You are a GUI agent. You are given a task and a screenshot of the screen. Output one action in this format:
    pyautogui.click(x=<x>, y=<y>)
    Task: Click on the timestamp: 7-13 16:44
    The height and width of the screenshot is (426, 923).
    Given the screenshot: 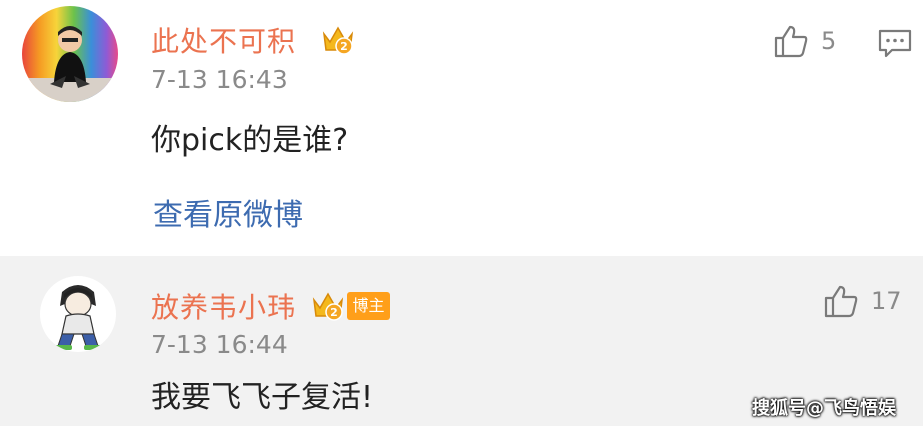 What is the action you would take?
    pyautogui.click(x=219, y=344)
    